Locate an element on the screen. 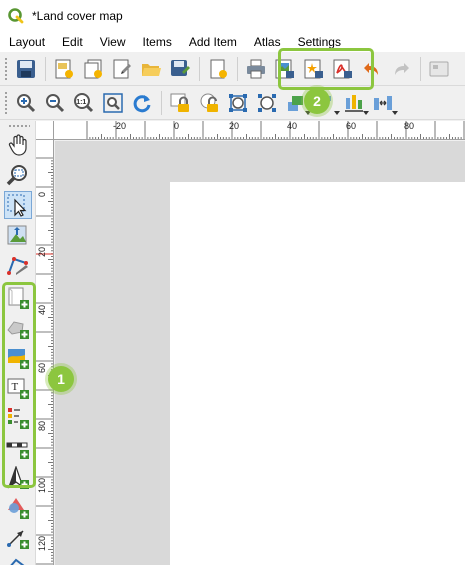  layout-manager-icon is located at coordinates (122, 68).